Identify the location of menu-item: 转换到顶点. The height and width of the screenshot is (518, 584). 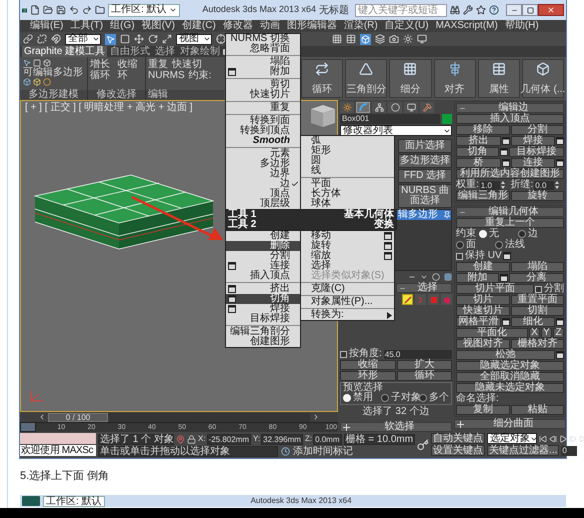
(263, 131).